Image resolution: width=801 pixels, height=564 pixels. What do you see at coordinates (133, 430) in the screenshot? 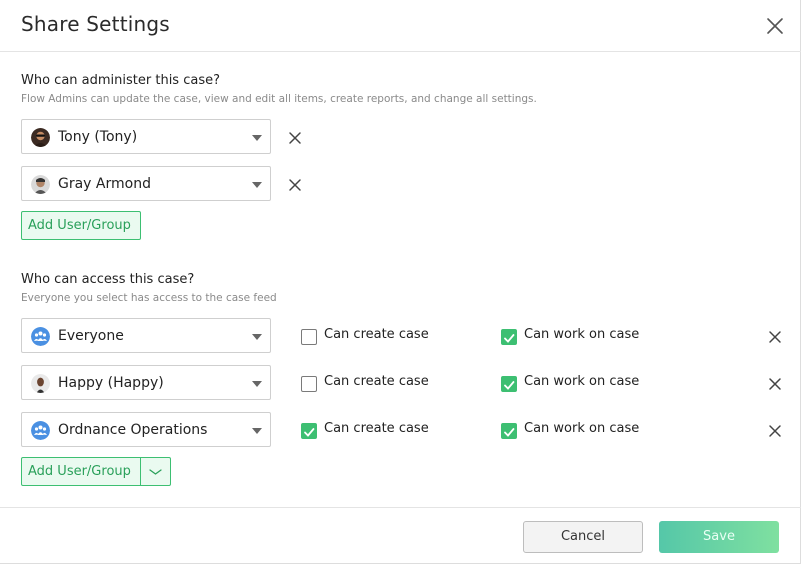
I see `access-entry-name: Ordnance Operations` at bounding box center [133, 430].